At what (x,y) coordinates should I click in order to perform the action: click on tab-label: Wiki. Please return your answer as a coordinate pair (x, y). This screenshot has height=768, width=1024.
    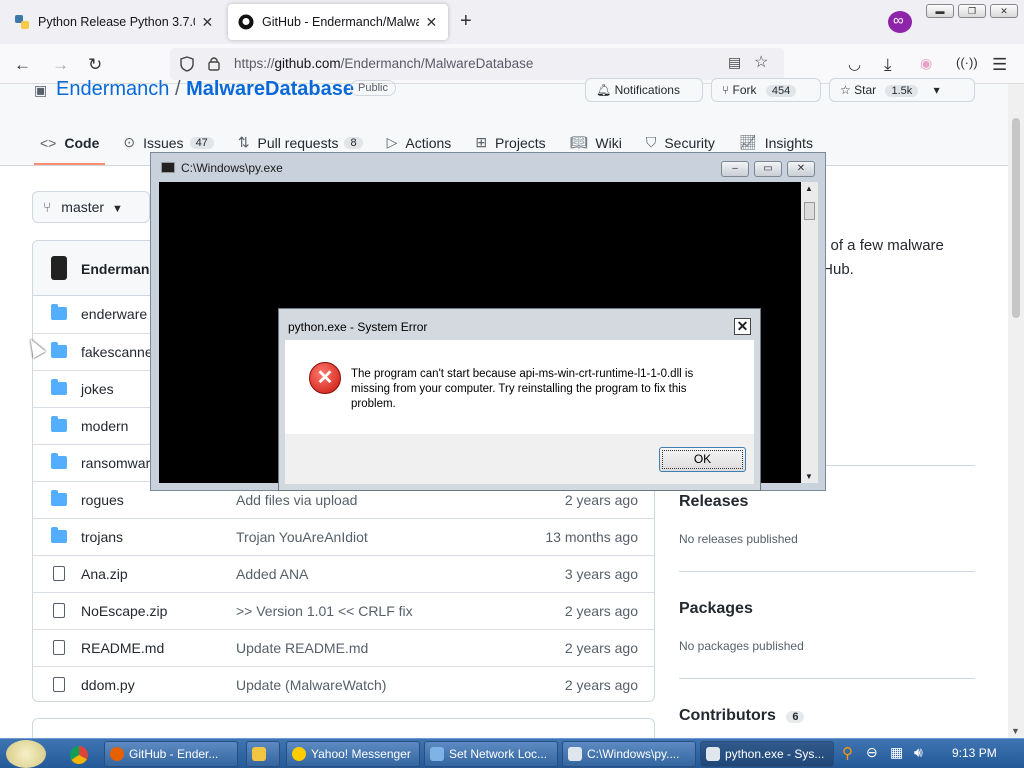
    Looking at the image, I should click on (608, 142).